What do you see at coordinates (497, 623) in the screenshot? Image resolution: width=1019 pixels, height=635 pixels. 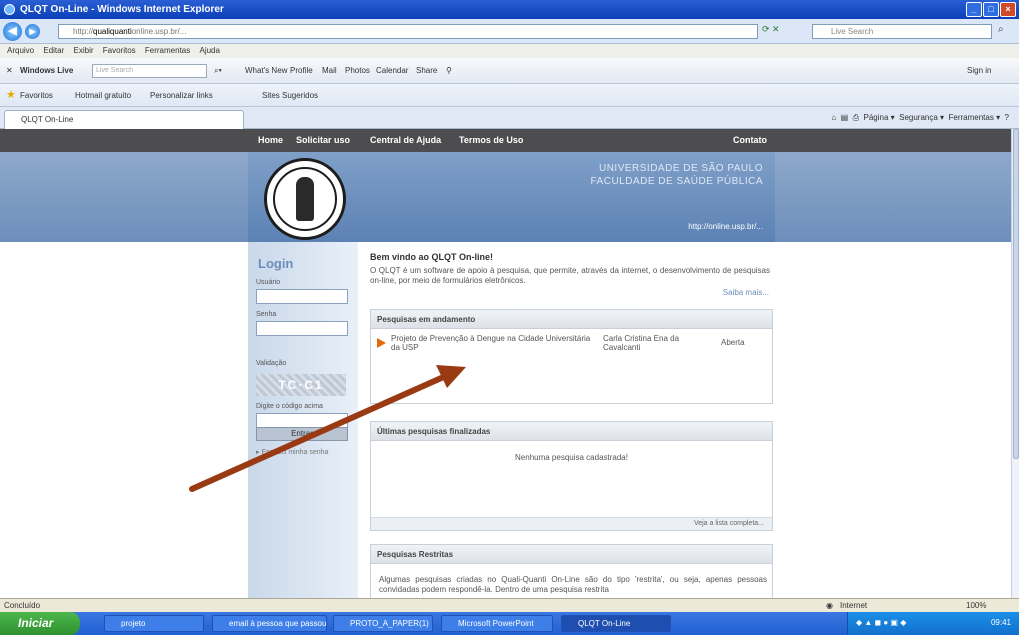 I see `taskbar-item-powerpoint: Microsoft PowerPoint` at bounding box center [497, 623].